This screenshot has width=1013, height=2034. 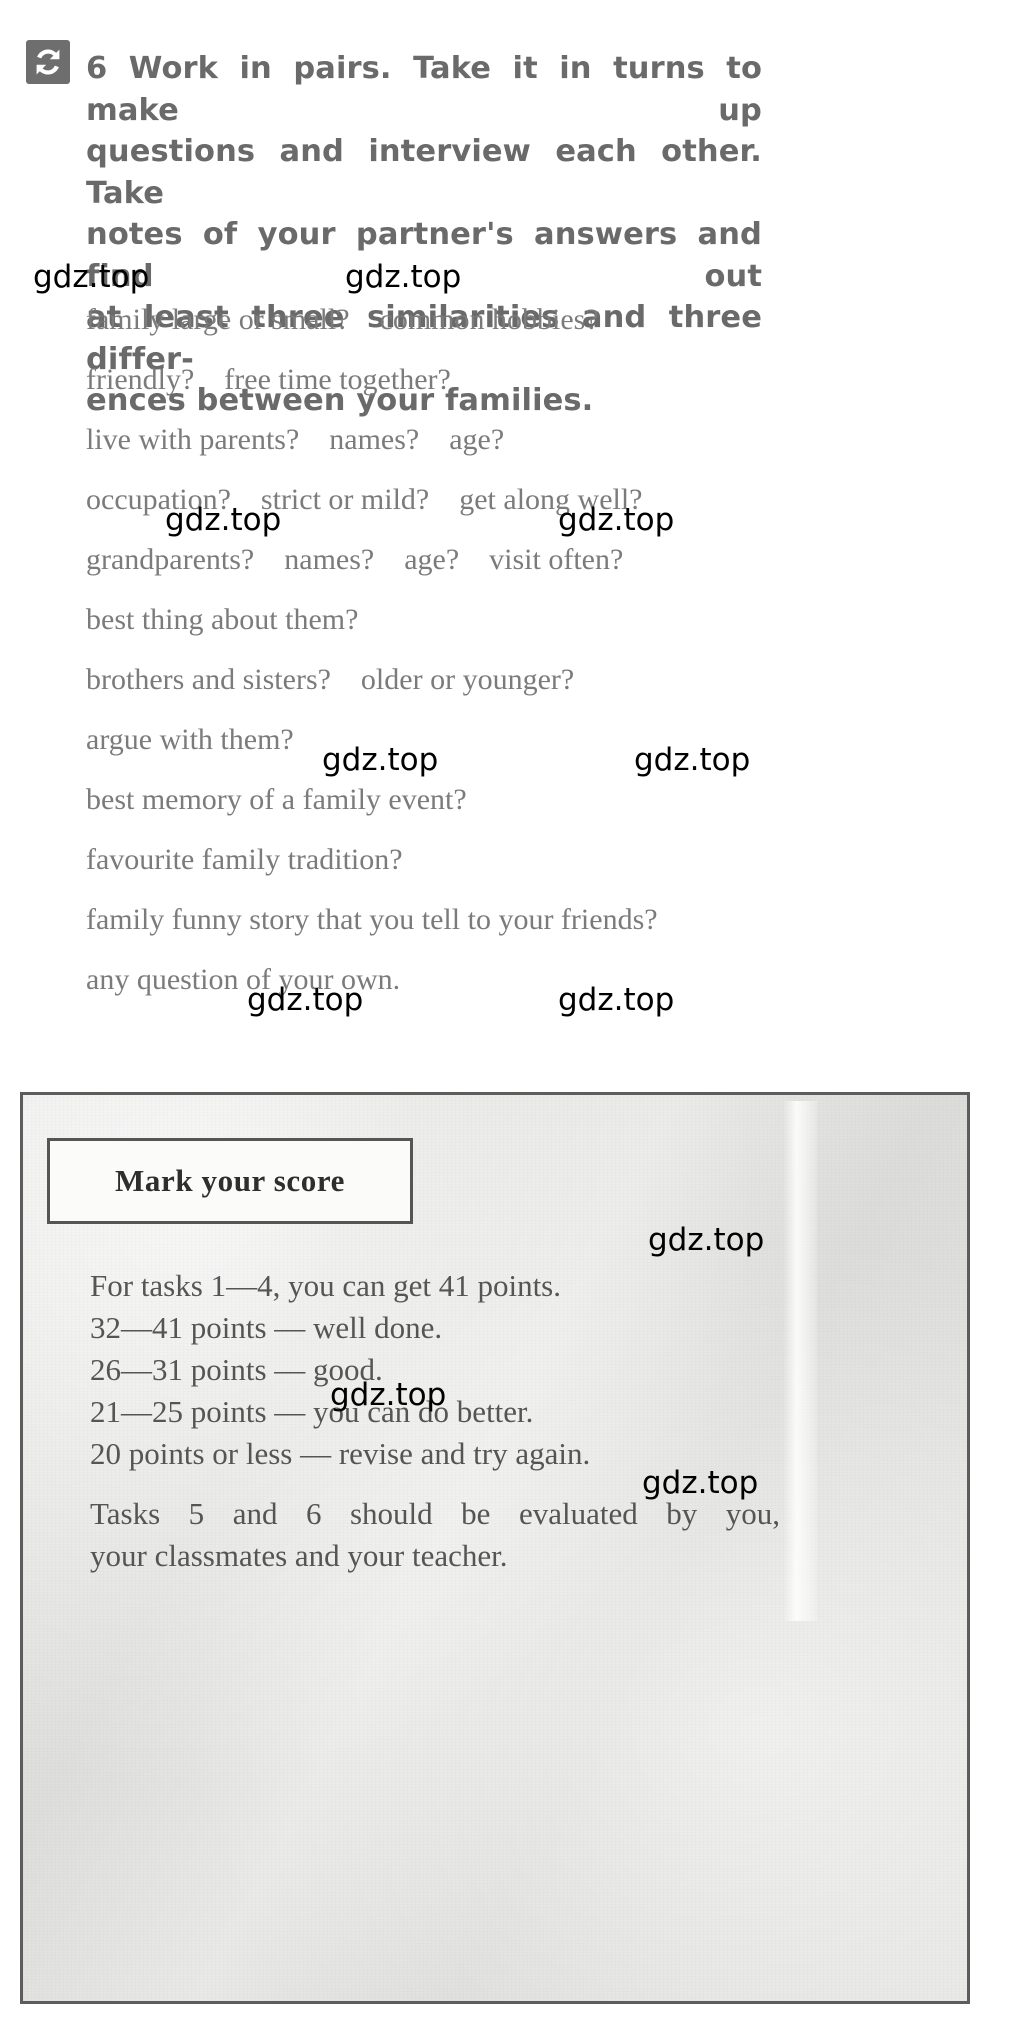 I want to click on score-line: 32—41 points — well done., so click(x=266, y=1327).